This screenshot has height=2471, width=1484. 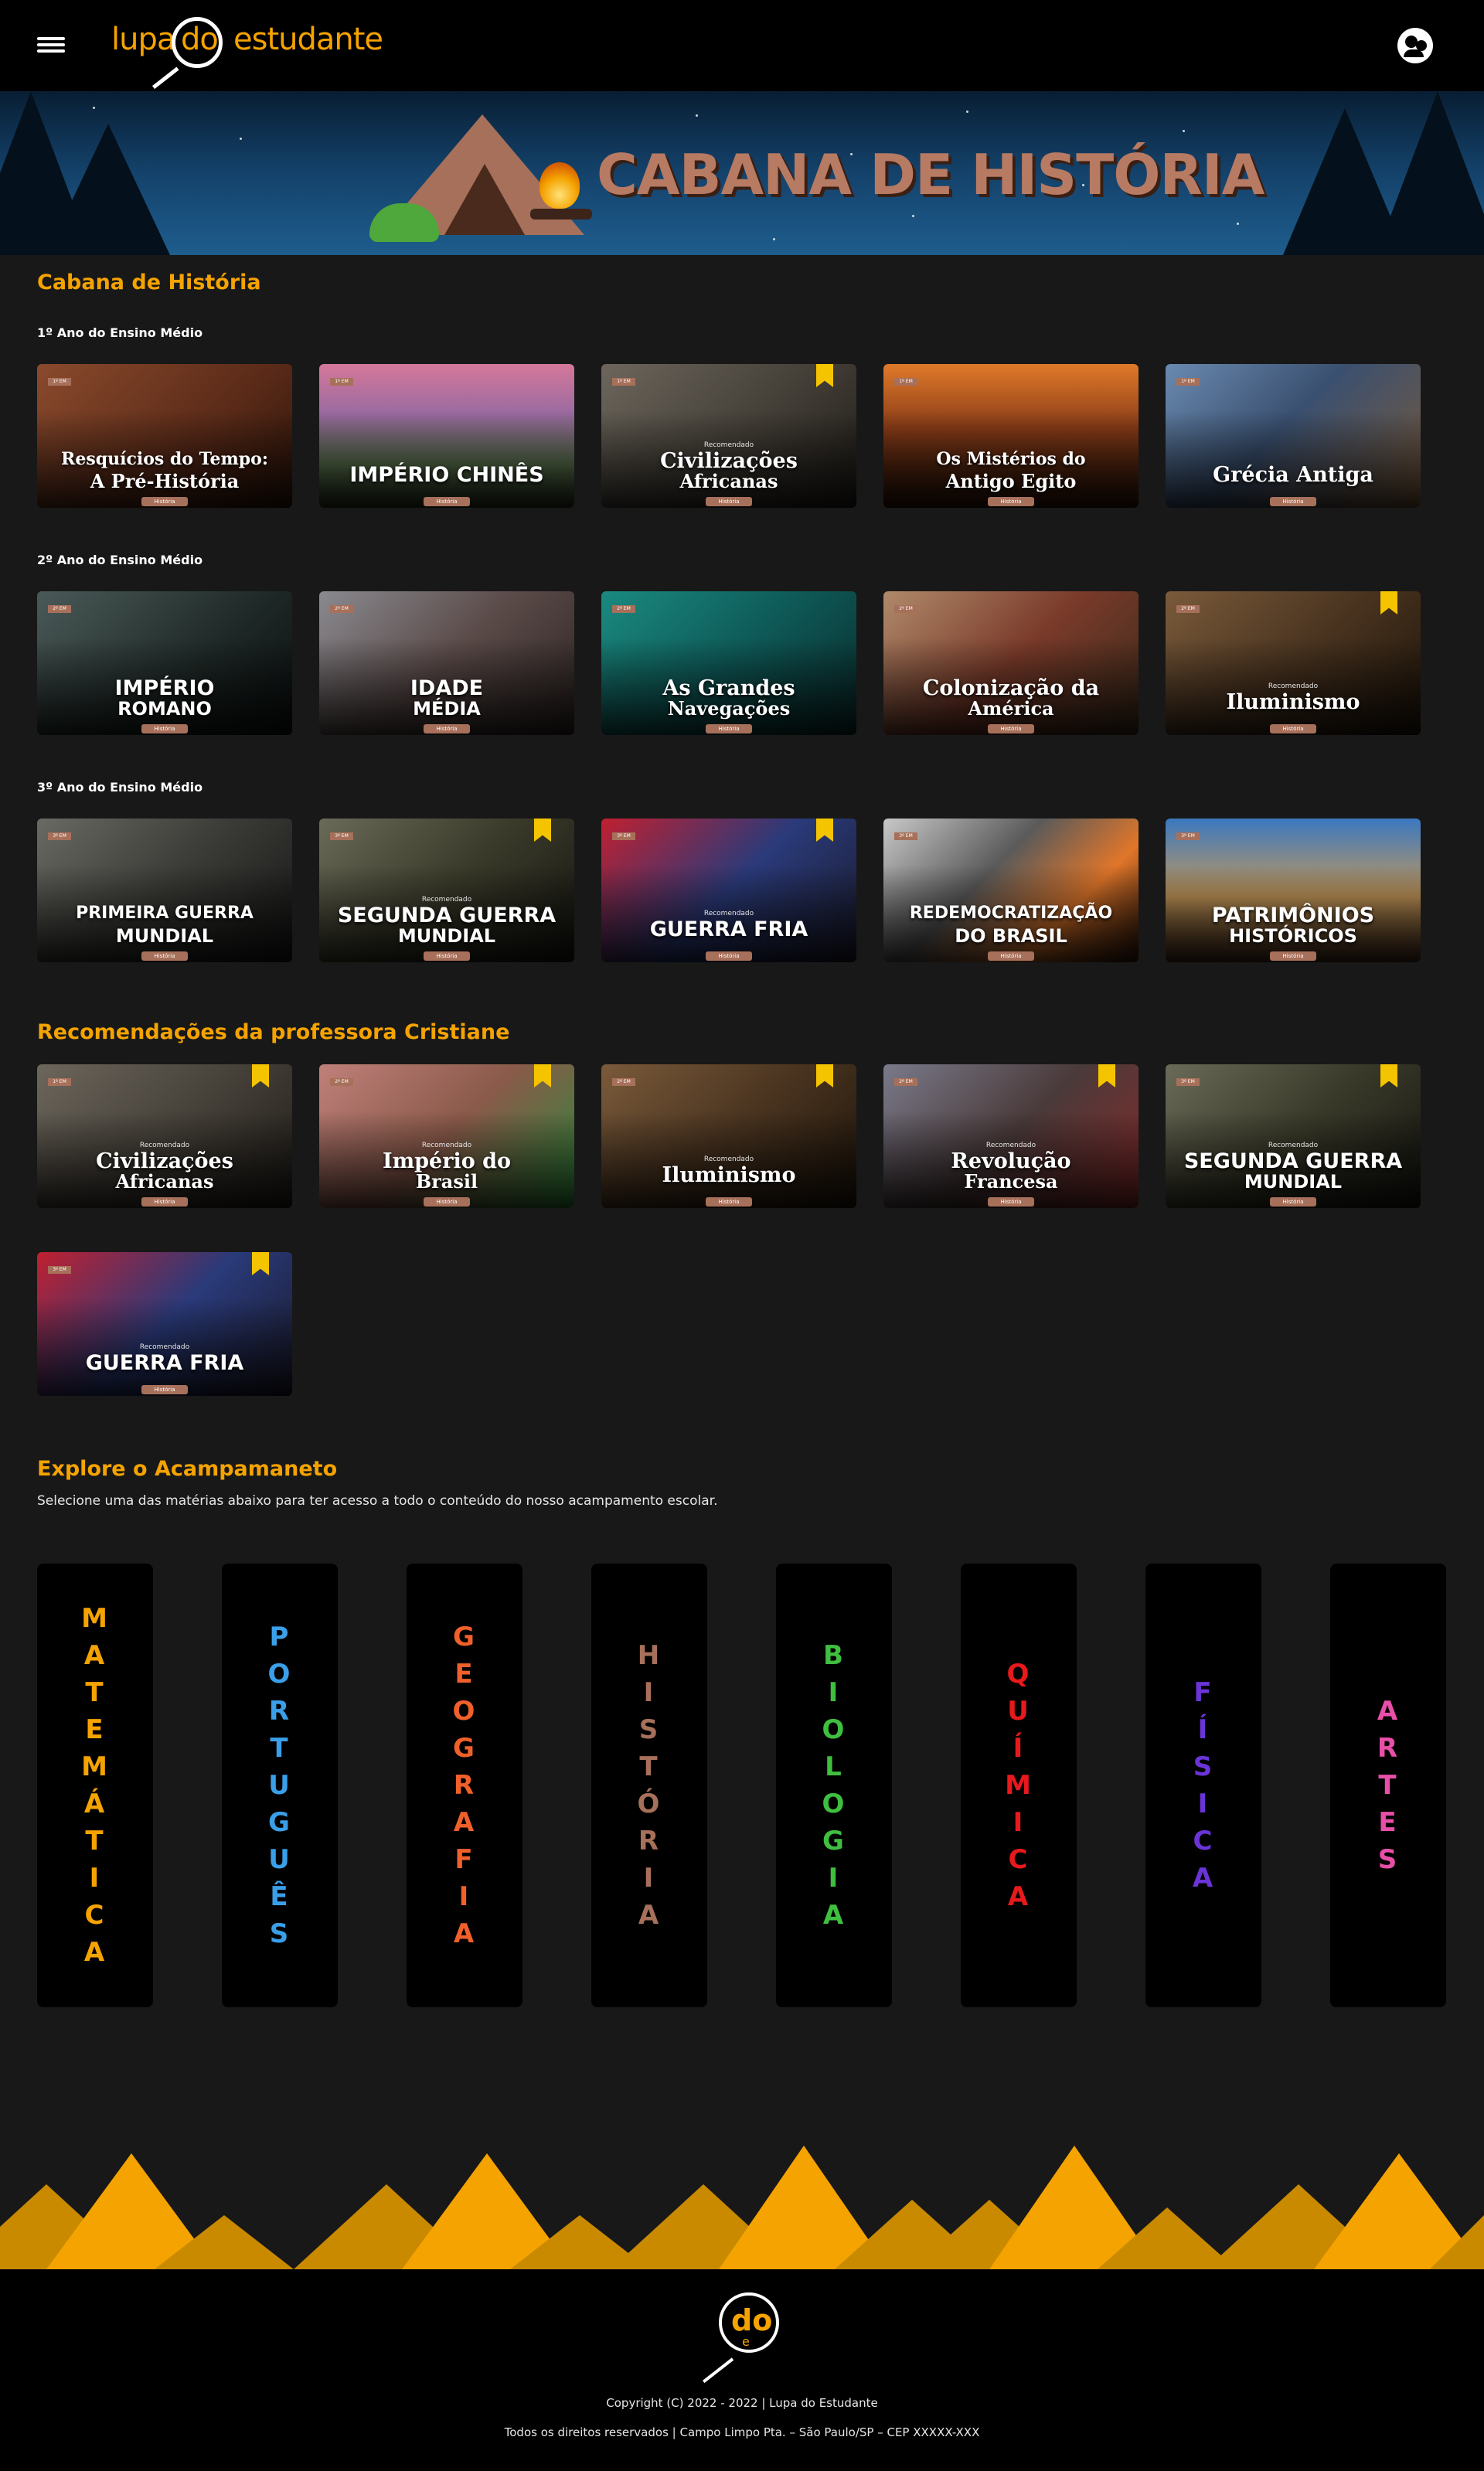 I want to click on card-title: GUERRA FRIA, so click(x=728, y=929).